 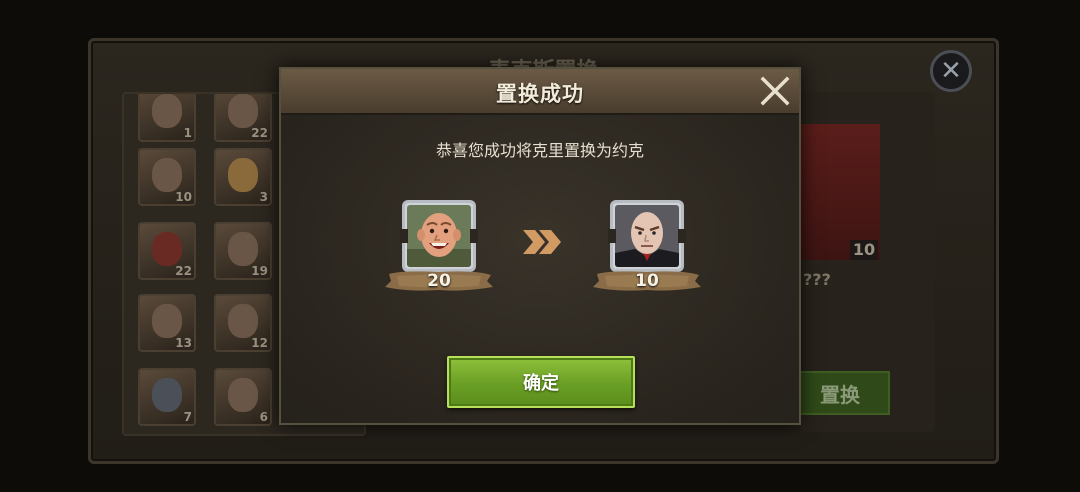 What do you see at coordinates (243, 397) in the screenshot?
I see `hero-list-item: 6` at bounding box center [243, 397].